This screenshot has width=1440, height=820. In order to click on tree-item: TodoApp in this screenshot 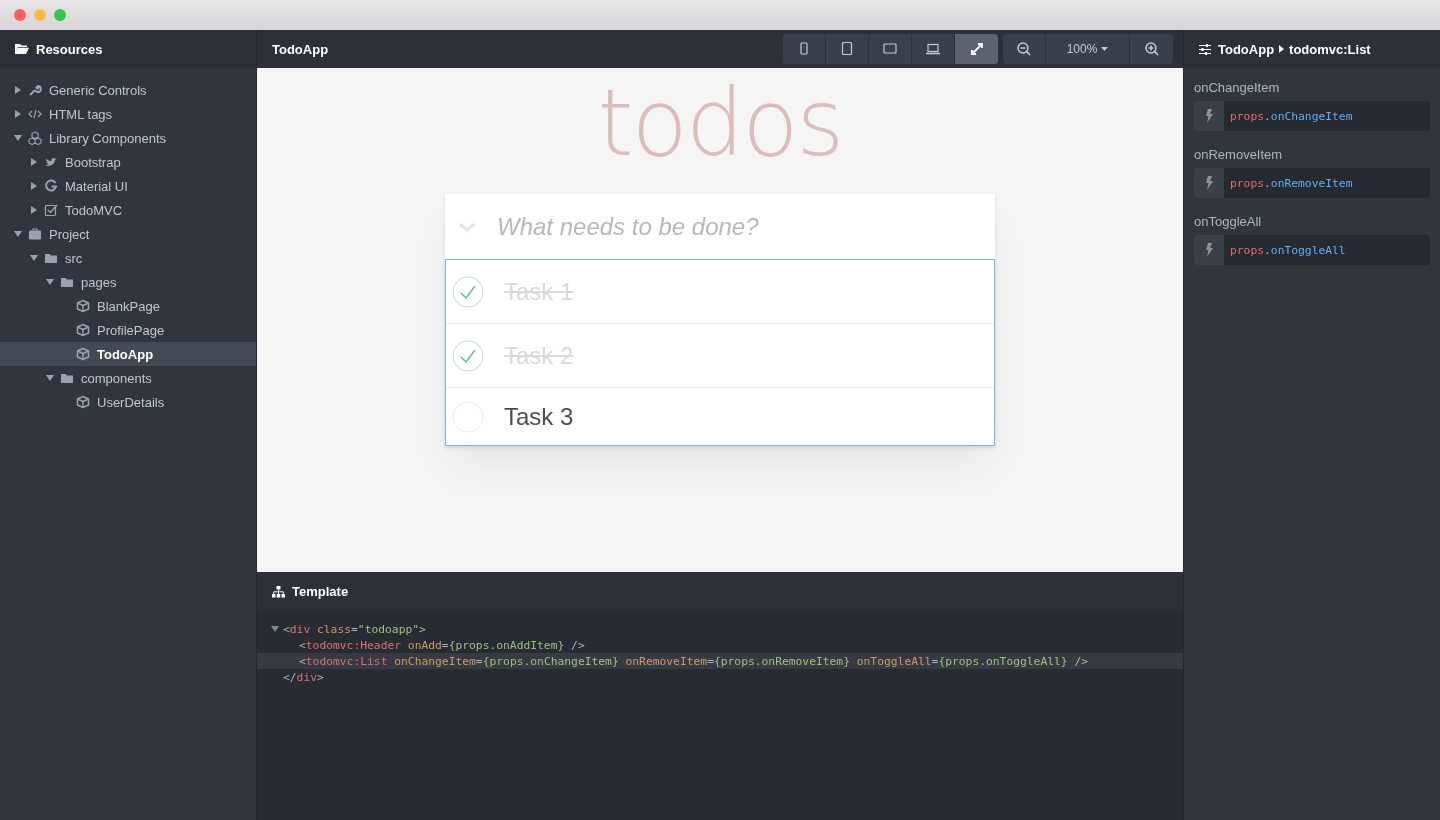, I will do `click(128, 354)`.